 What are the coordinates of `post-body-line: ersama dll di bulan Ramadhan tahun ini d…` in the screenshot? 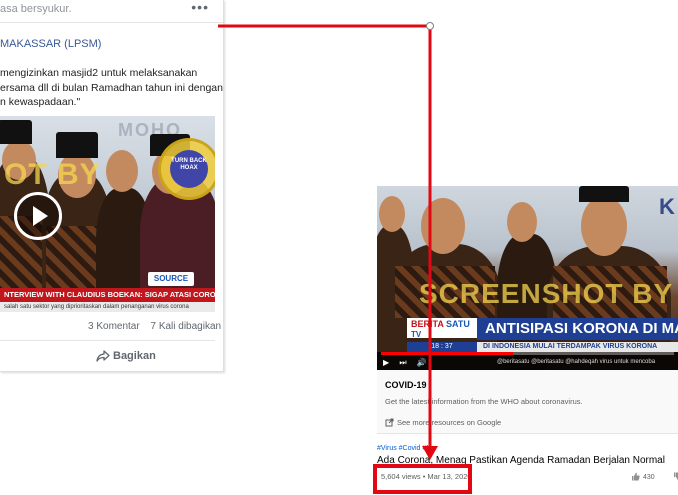 It's located at (111, 87).